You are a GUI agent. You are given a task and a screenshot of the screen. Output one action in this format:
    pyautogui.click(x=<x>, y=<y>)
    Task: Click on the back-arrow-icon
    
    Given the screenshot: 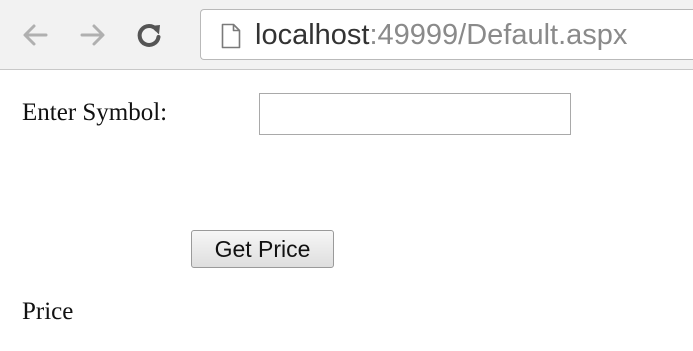 What is the action you would take?
    pyautogui.click(x=35, y=35)
    